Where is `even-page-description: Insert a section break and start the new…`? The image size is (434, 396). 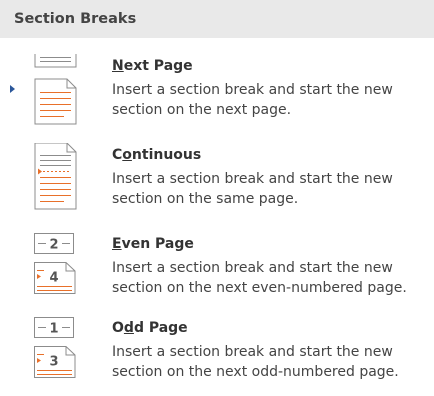
even-page-description: Insert a section break and start the new… is located at coordinates (259, 278).